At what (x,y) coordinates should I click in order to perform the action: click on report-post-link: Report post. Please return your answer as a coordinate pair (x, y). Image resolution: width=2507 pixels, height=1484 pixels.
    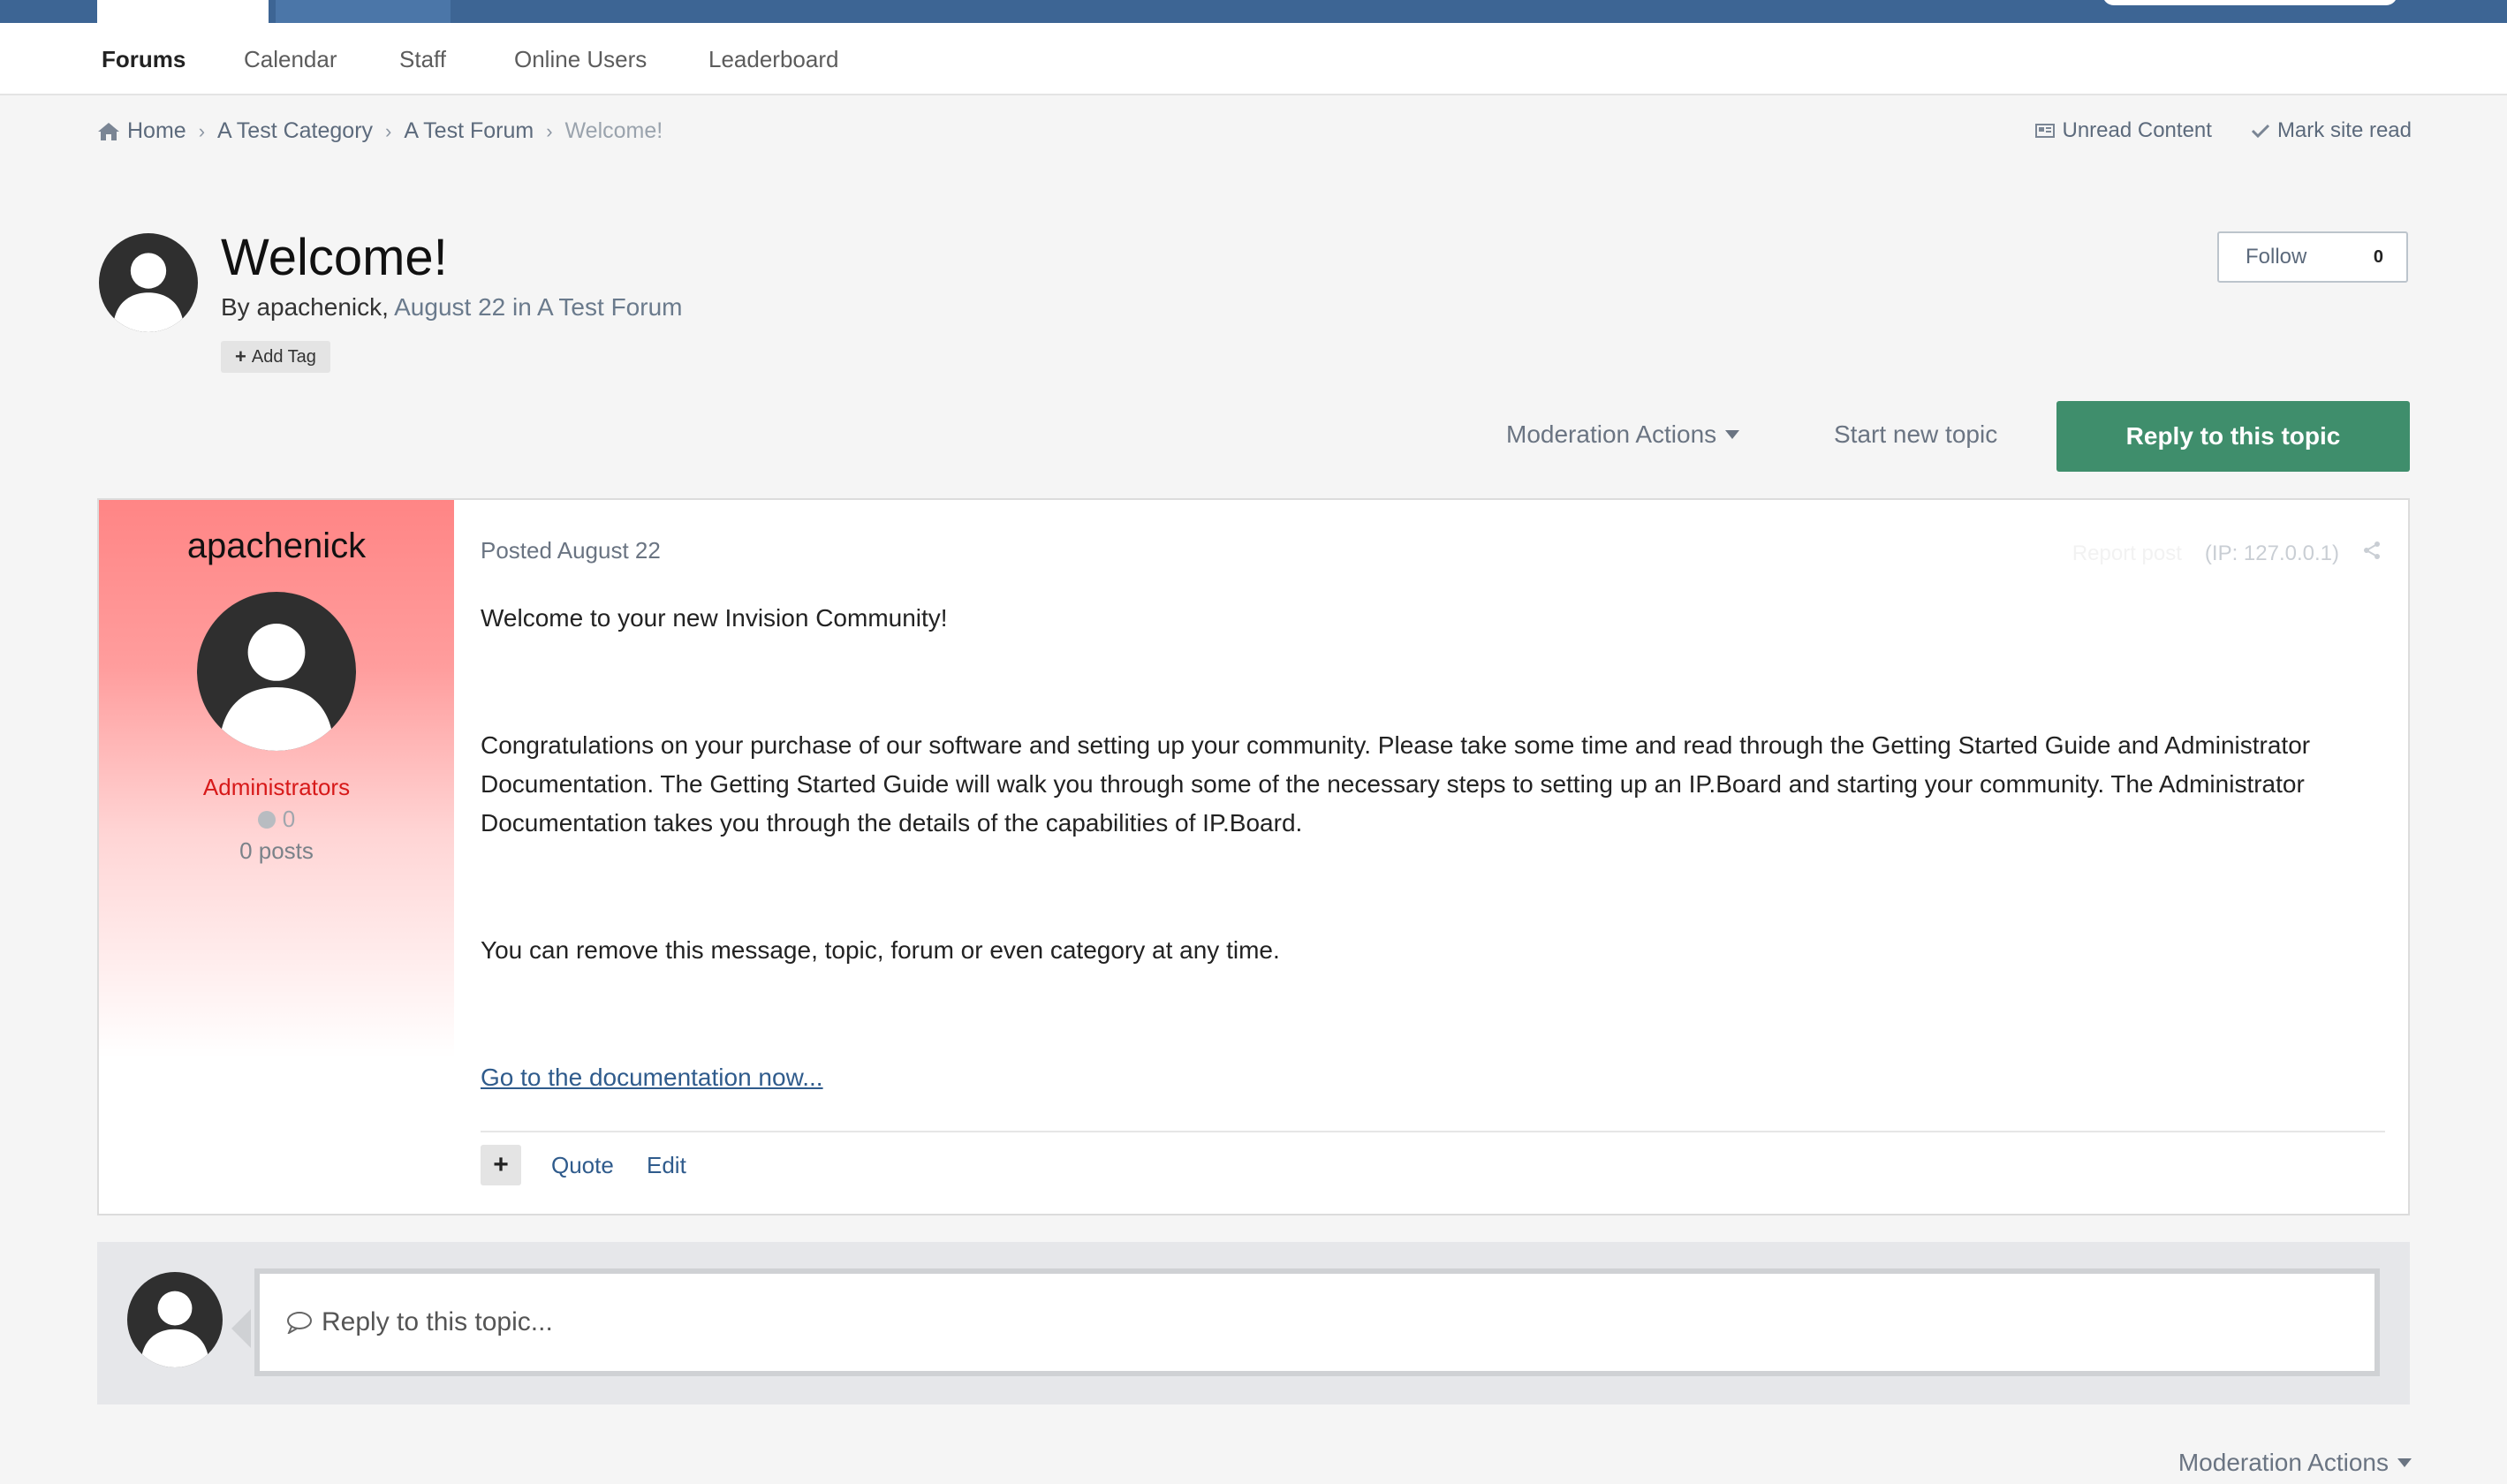
    Looking at the image, I should click on (2127, 553).